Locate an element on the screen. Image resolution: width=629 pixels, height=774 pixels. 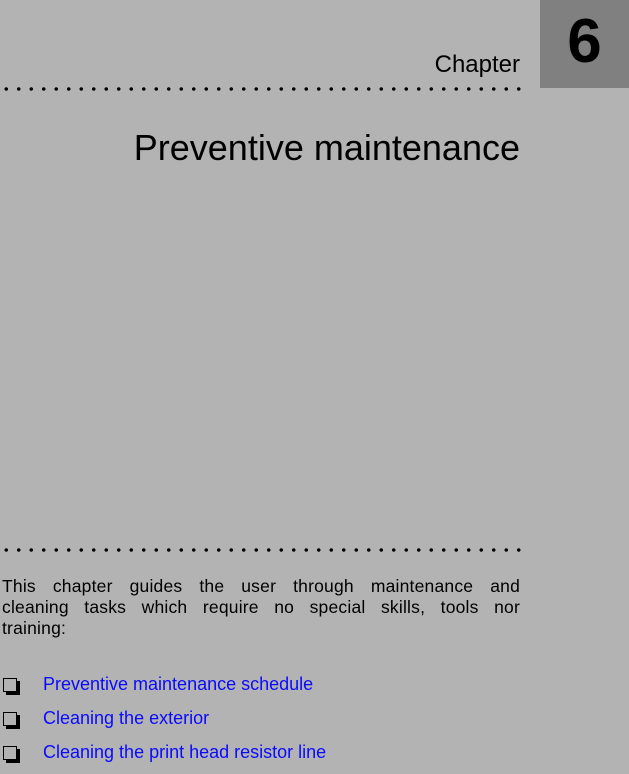
chapter-number: 6 is located at coordinates (584, 41).